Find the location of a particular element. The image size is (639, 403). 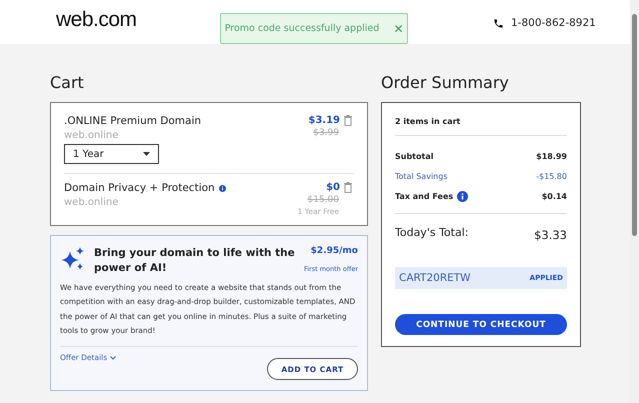

old-price: $3.99 is located at coordinates (326, 133).